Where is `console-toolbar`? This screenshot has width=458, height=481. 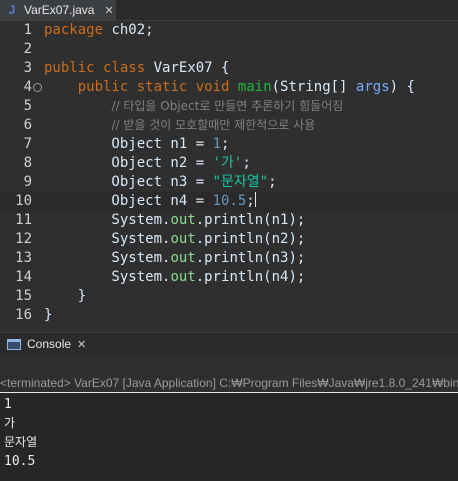 console-toolbar is located at coordinates (229, 364).